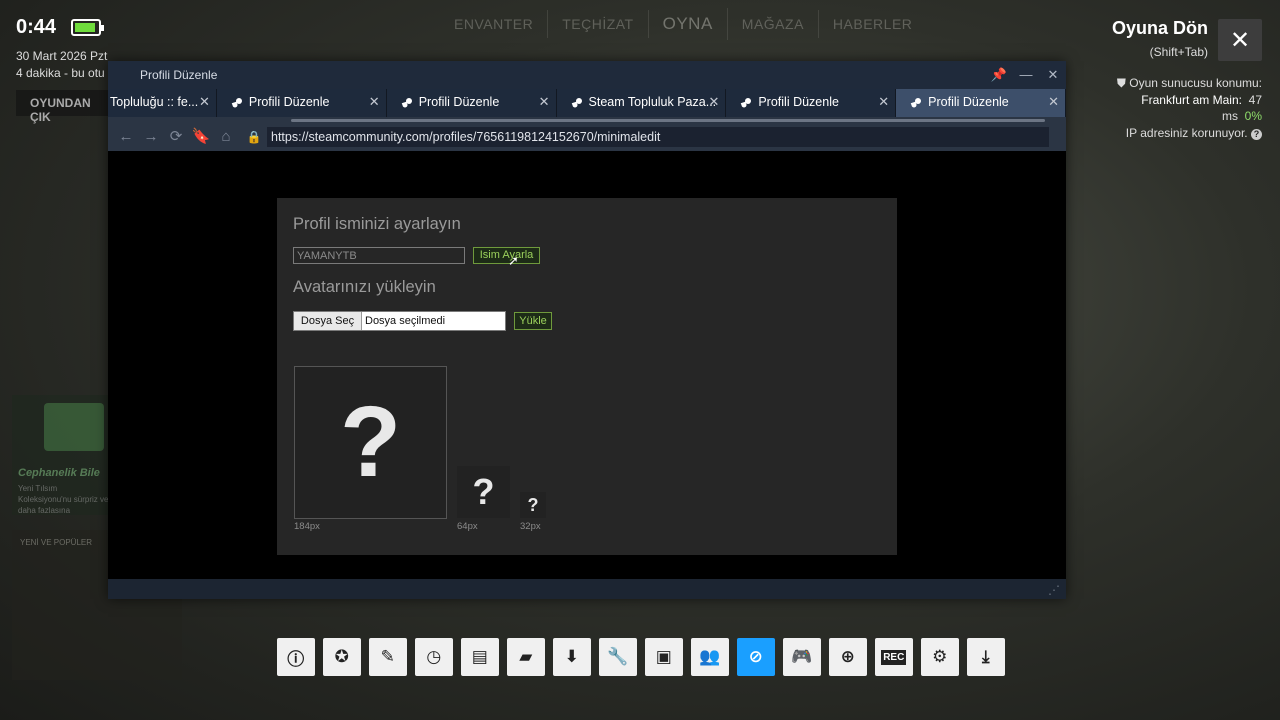  What do you see at coordinates (533, 321) in the screenshot?
I see `upload-button: Yükle` at bounding box center [533, 321].